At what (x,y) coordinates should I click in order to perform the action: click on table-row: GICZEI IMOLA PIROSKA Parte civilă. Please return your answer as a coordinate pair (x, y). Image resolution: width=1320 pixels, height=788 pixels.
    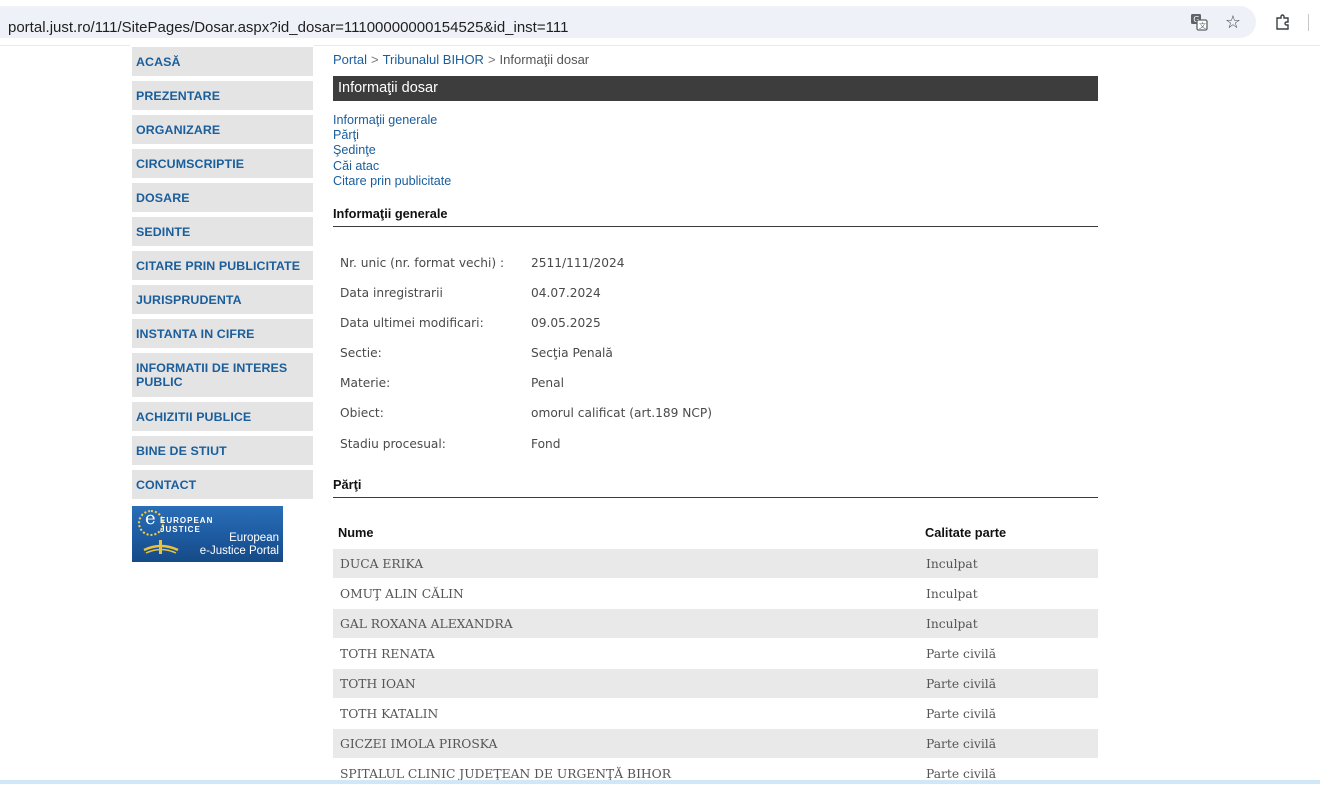
    Looking at the image, I should click on (715, 743).